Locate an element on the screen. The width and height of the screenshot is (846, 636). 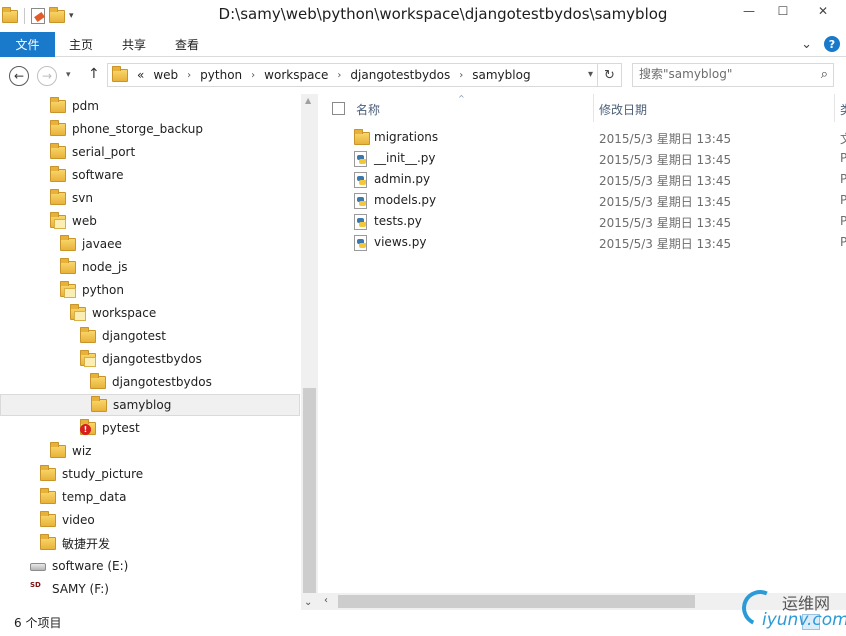
nav-item-video: video is located at coordinates (150, 520).